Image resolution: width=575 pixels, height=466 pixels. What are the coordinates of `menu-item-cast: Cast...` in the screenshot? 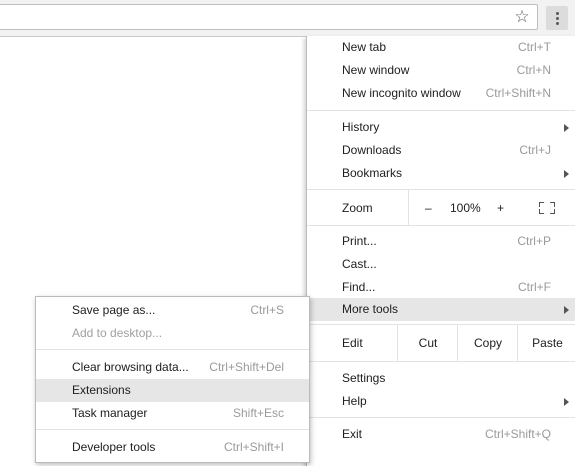 It's located at (441, 264).